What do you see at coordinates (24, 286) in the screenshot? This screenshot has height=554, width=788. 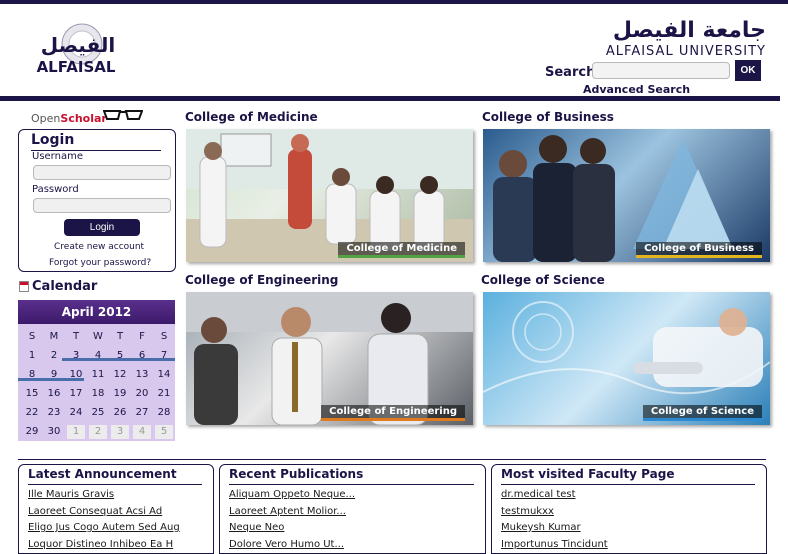 I see `calendar-icon` at bounding box center [24, 286].